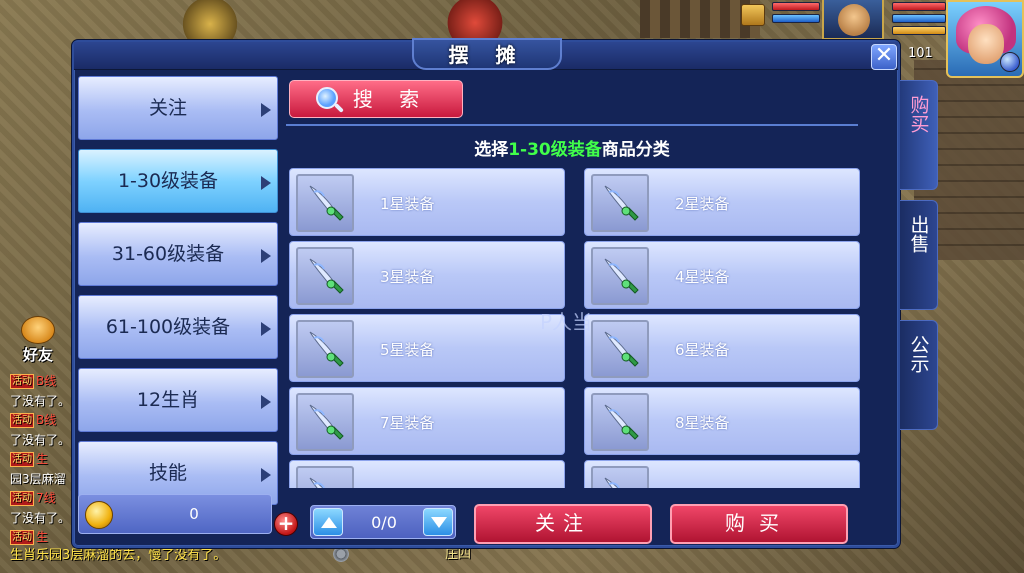 The height and width of the screenshot is (573, 1024). What do you see at coordinates (563, 524) in the screenshot?
I see `follow-button: 关注` at bounding box center [563, 524].